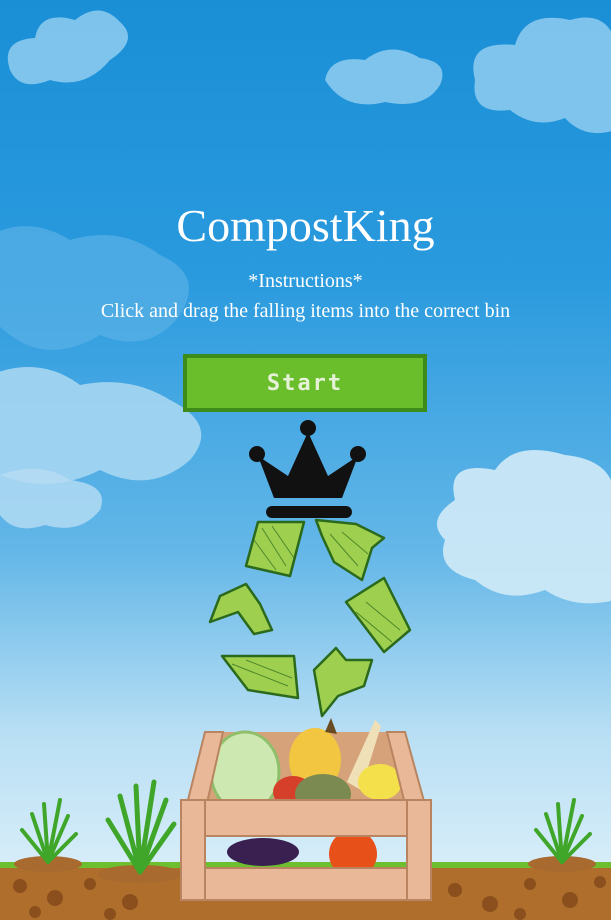  I want to click on compost-king-logo, so click(310, 569).